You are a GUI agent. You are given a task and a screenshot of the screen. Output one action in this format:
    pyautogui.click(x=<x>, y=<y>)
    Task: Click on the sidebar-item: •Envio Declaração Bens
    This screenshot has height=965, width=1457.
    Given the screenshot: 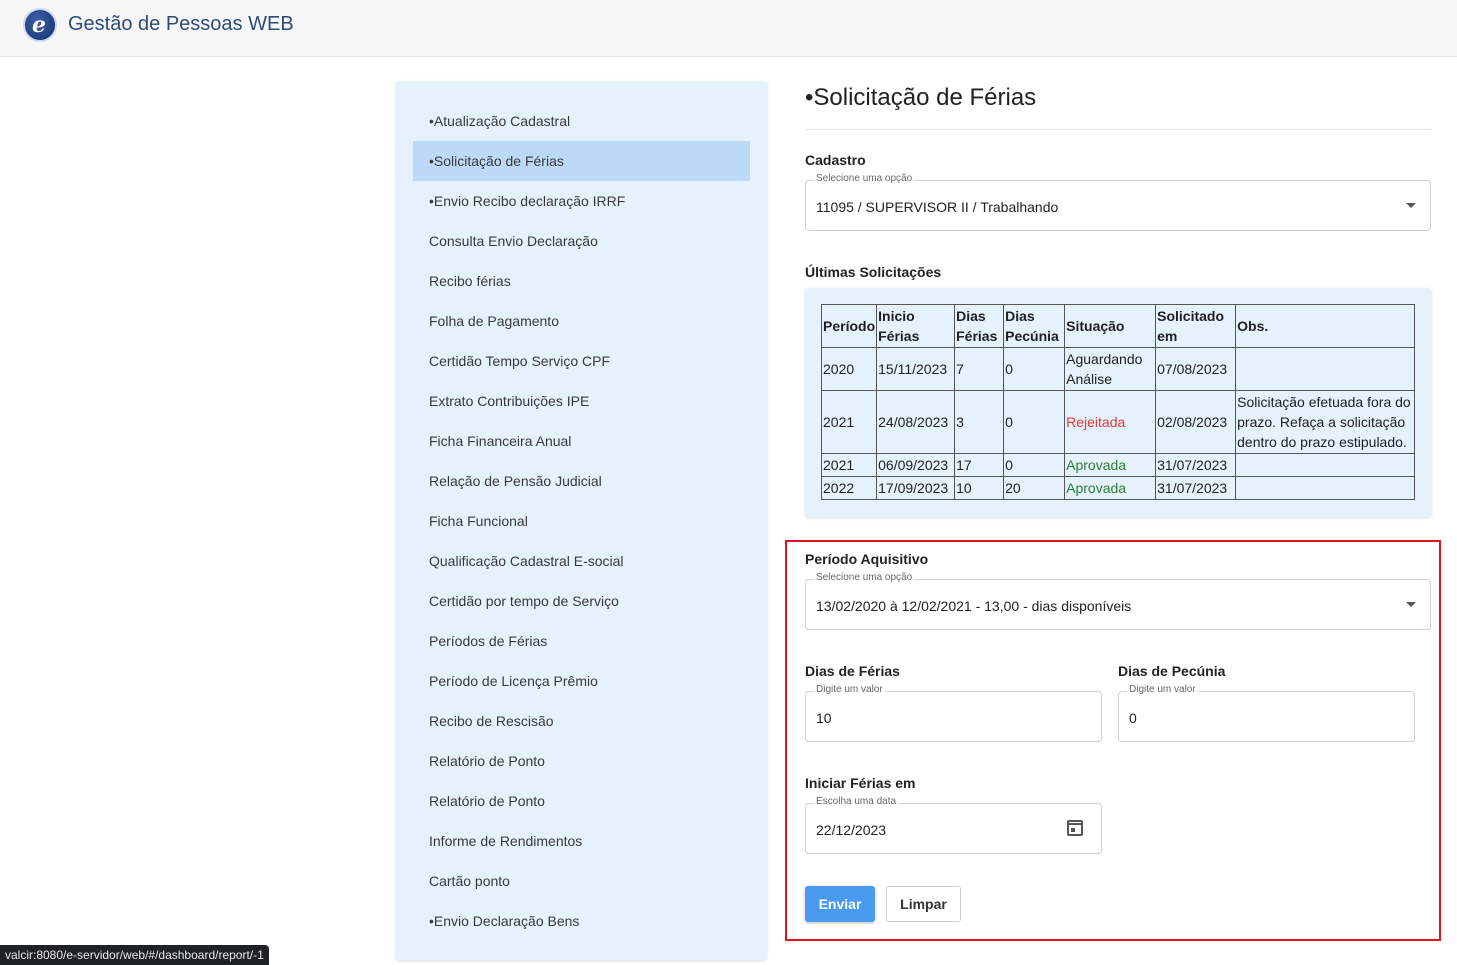 What is the action you would take?
    pyautogui.click(x=581, y=921)
    